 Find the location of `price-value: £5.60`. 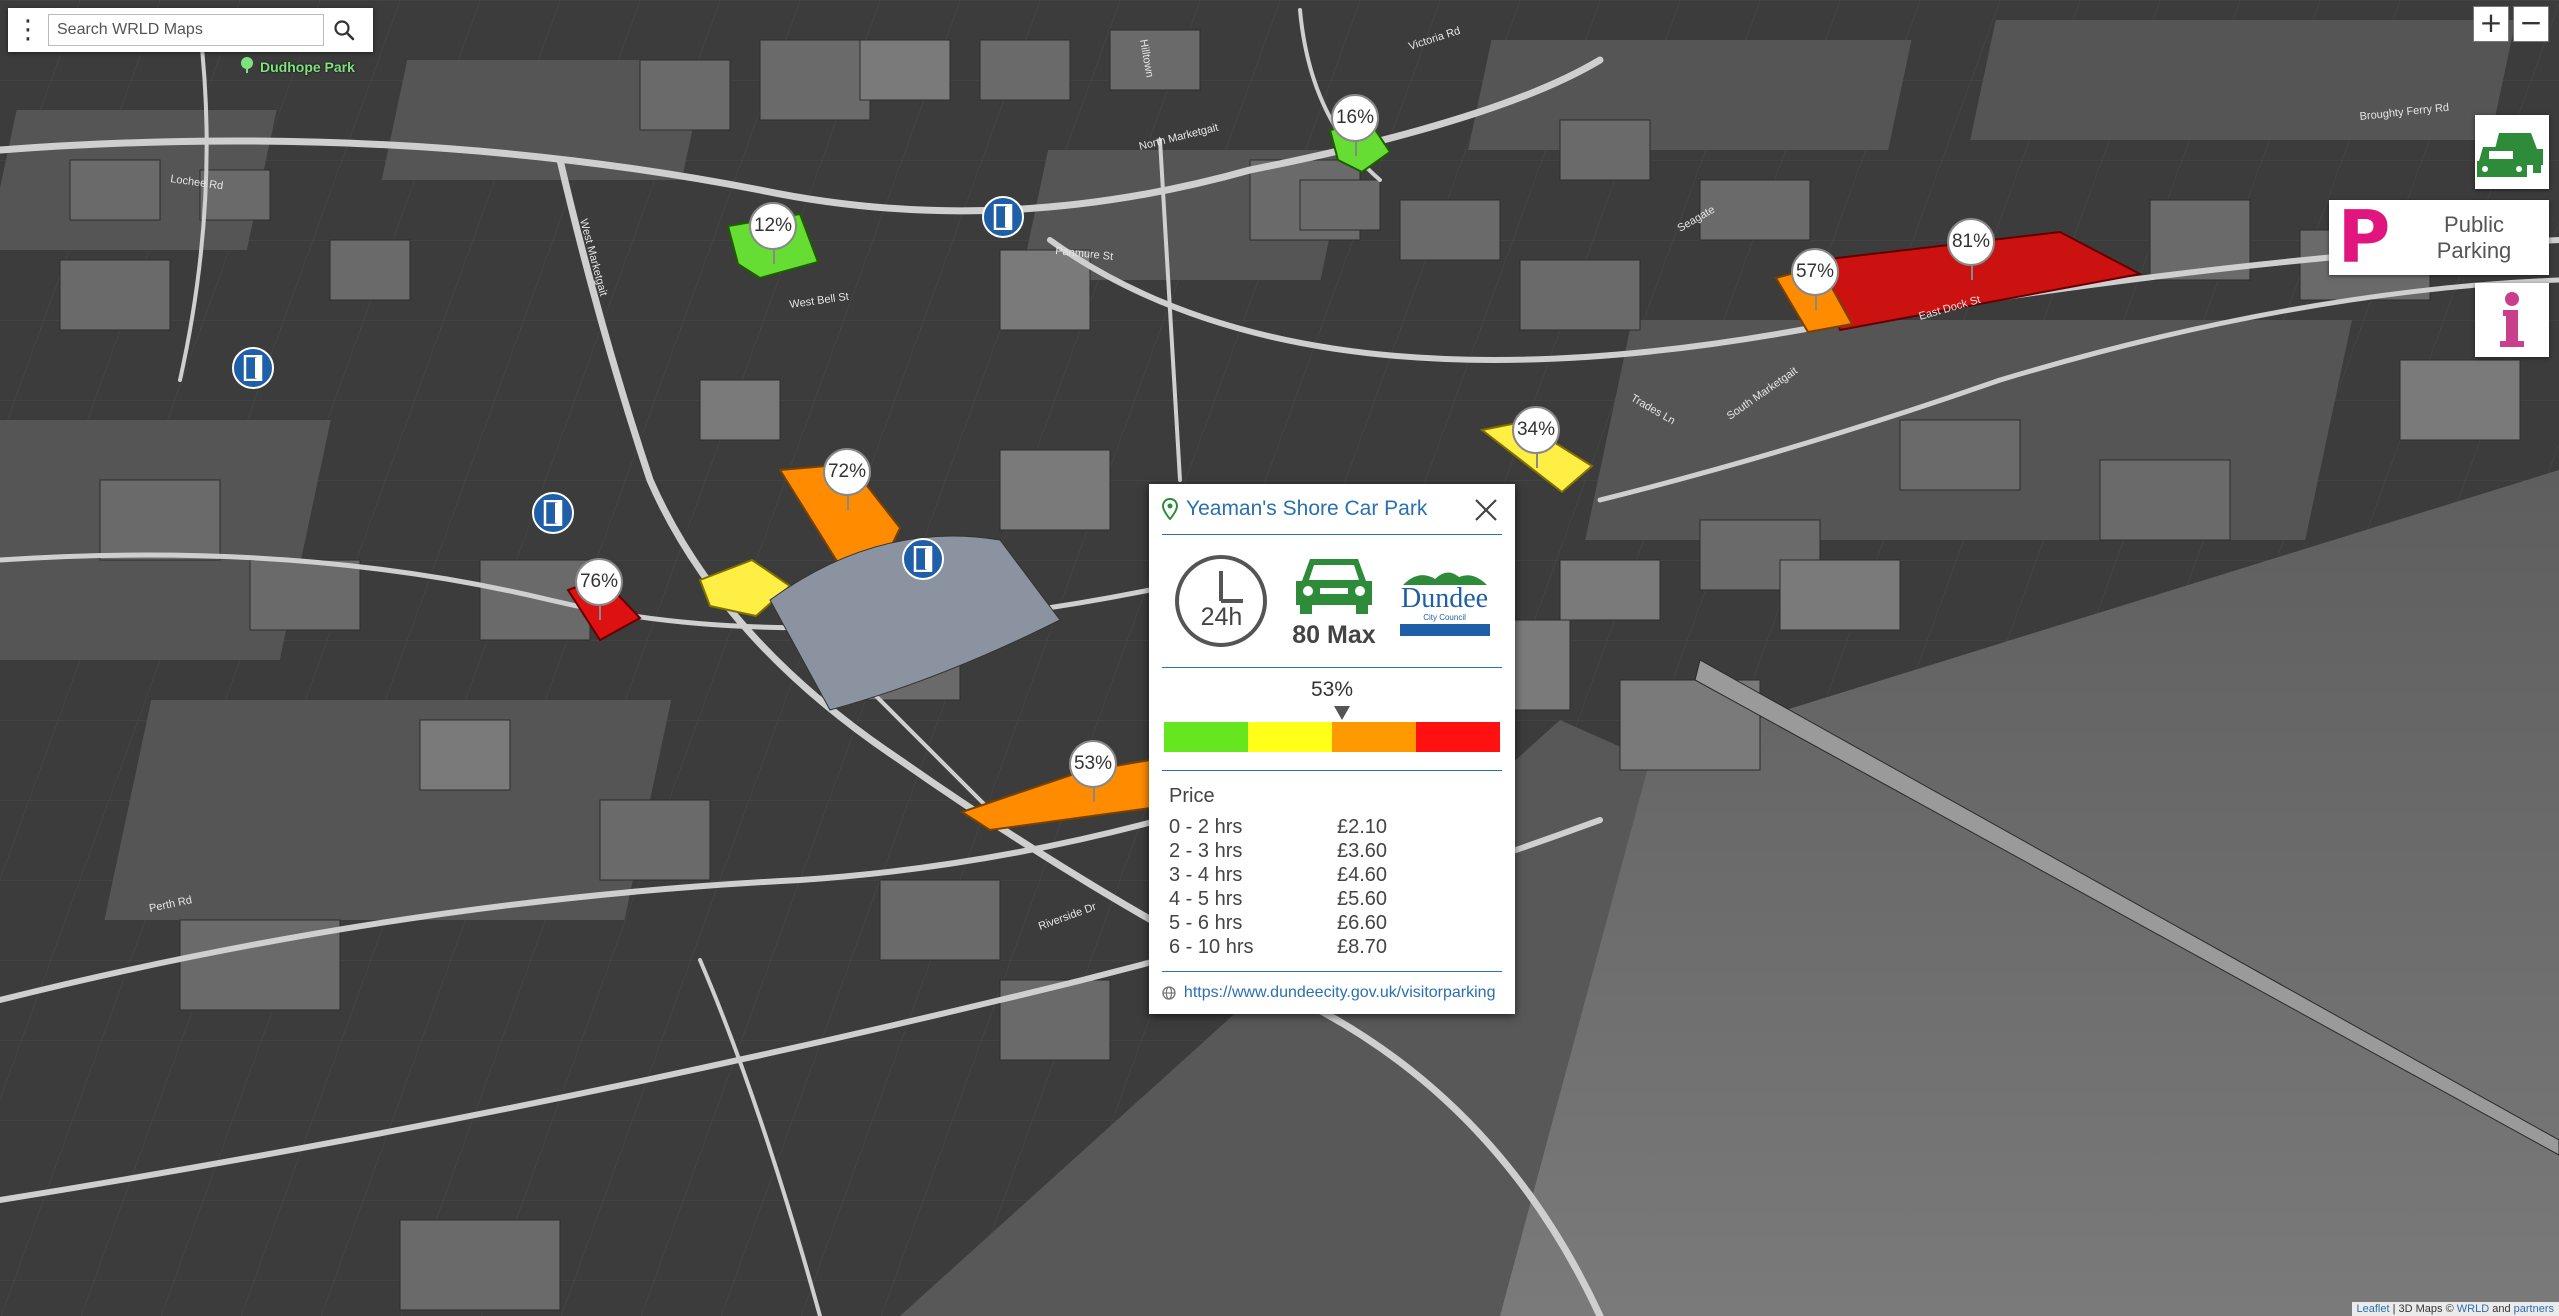

price-value: £5.60 is located at coordinates (1362, 899).